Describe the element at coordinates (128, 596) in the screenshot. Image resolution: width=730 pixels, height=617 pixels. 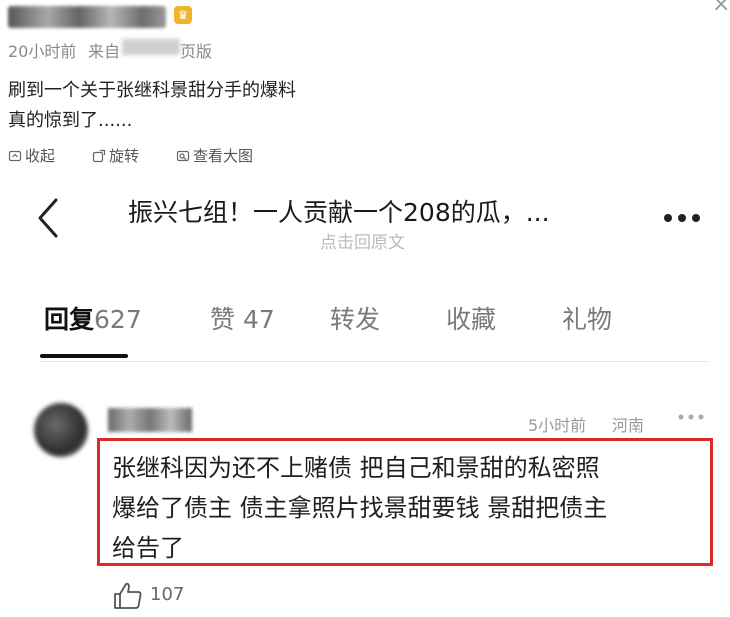
I see `thumbs-up-icon` at that location.